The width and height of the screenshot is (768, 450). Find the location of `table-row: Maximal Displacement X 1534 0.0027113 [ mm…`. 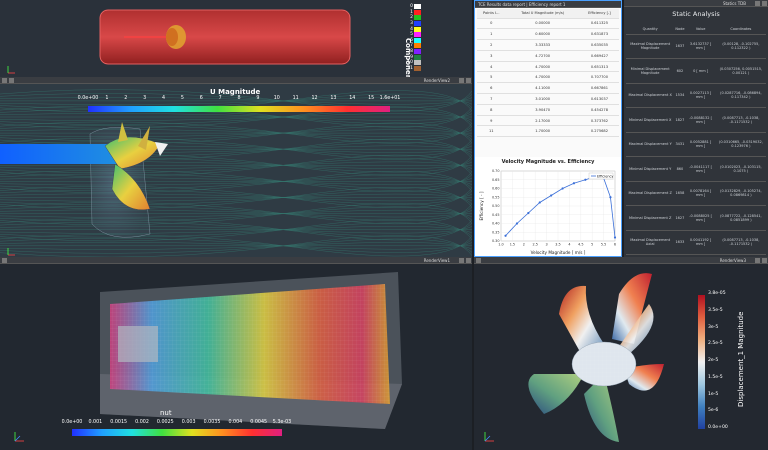

table-row: Maximal Displacement X 1534 0.0027113 [ mm… is located at coordinates (696, 95).